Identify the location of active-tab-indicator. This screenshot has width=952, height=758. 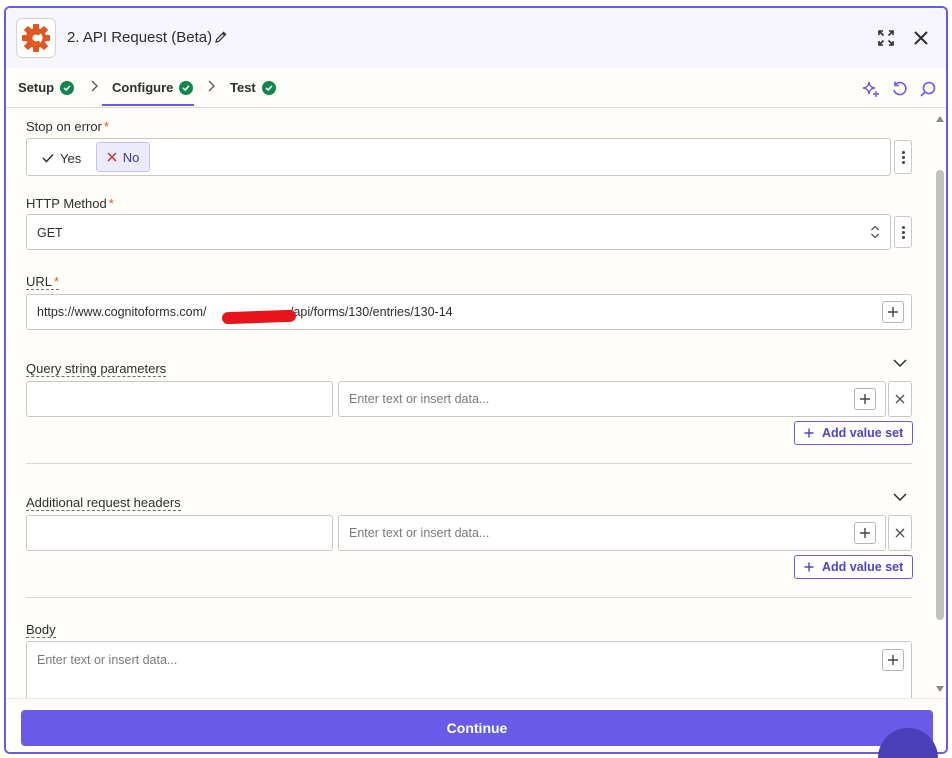
(148, 105).